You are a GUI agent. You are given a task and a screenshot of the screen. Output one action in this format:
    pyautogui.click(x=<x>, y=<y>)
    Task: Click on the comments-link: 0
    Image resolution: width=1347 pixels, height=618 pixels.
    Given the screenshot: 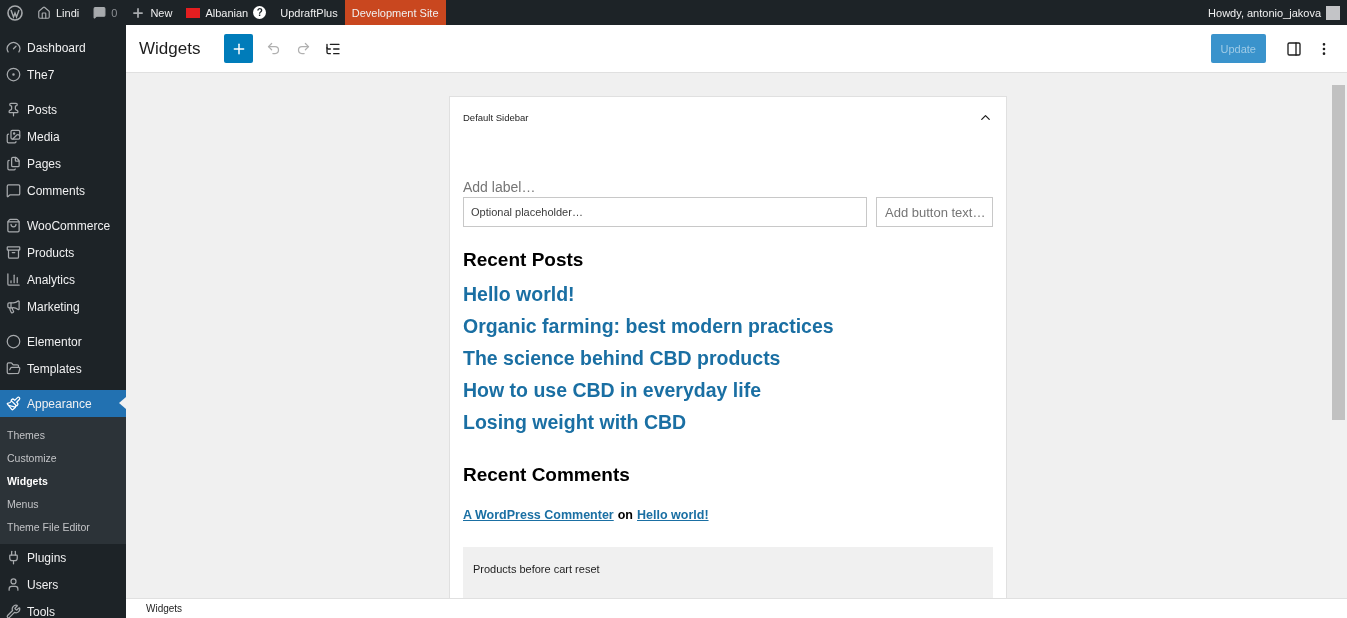 What is the action you would take?
    pyautogui.click(x=105, y=12)
    